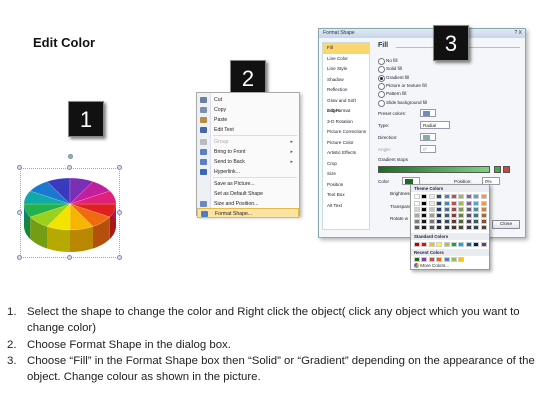  What do you see at coordinates (346, 80) in the screenshot?
I see `dialog-sidebar-item: Shadow` at bounding box center [346, 80].